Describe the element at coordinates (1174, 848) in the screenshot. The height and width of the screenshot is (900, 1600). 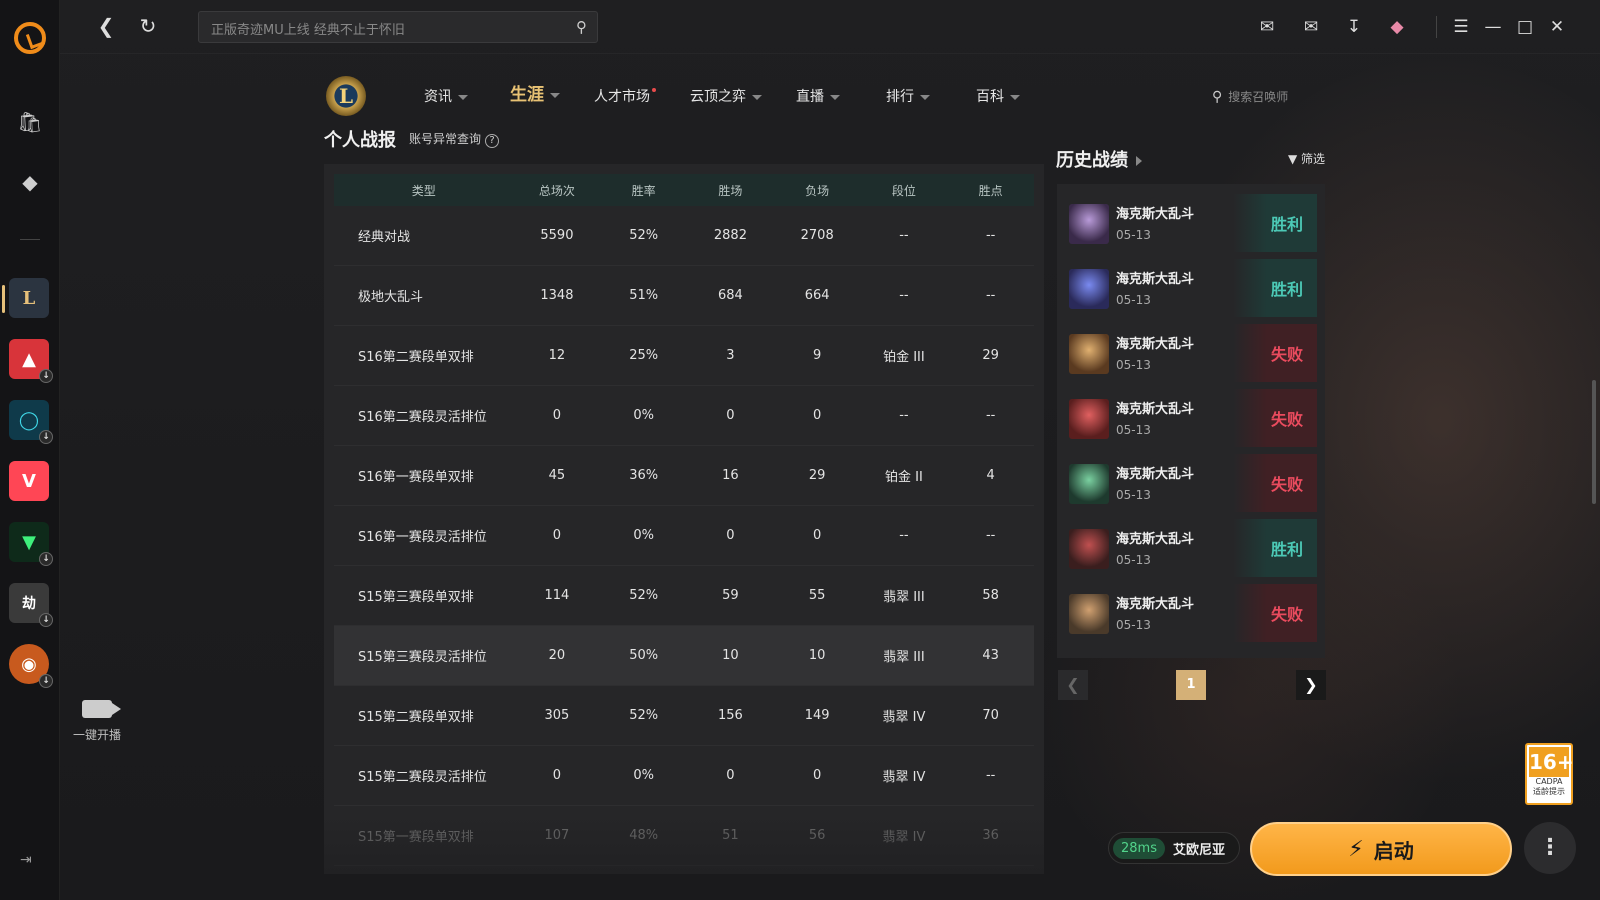
I see `server-selector: 28ms 艾欧尼亚` at that location.